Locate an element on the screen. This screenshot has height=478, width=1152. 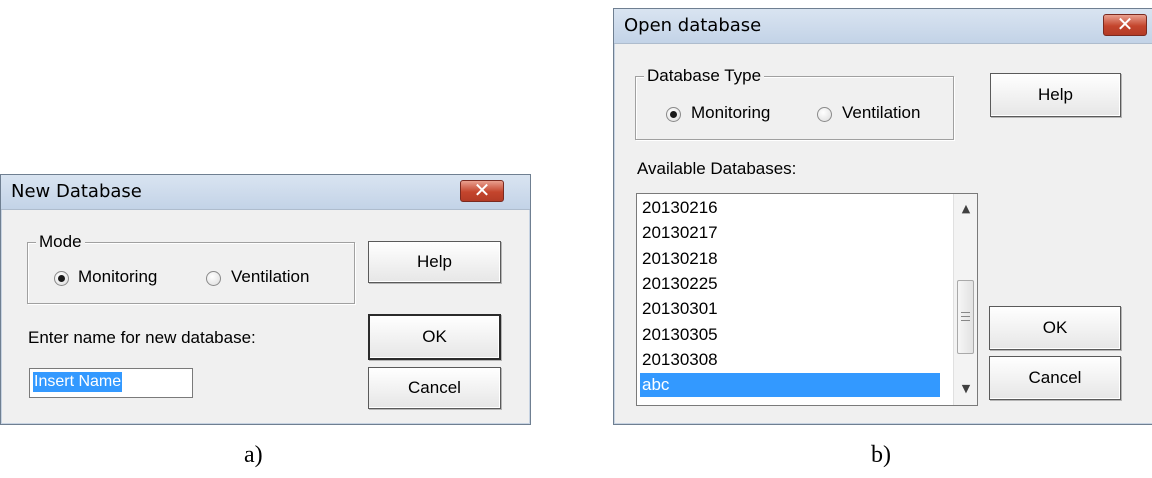
dialog-title: New Database is located at coordinates (76, 191).